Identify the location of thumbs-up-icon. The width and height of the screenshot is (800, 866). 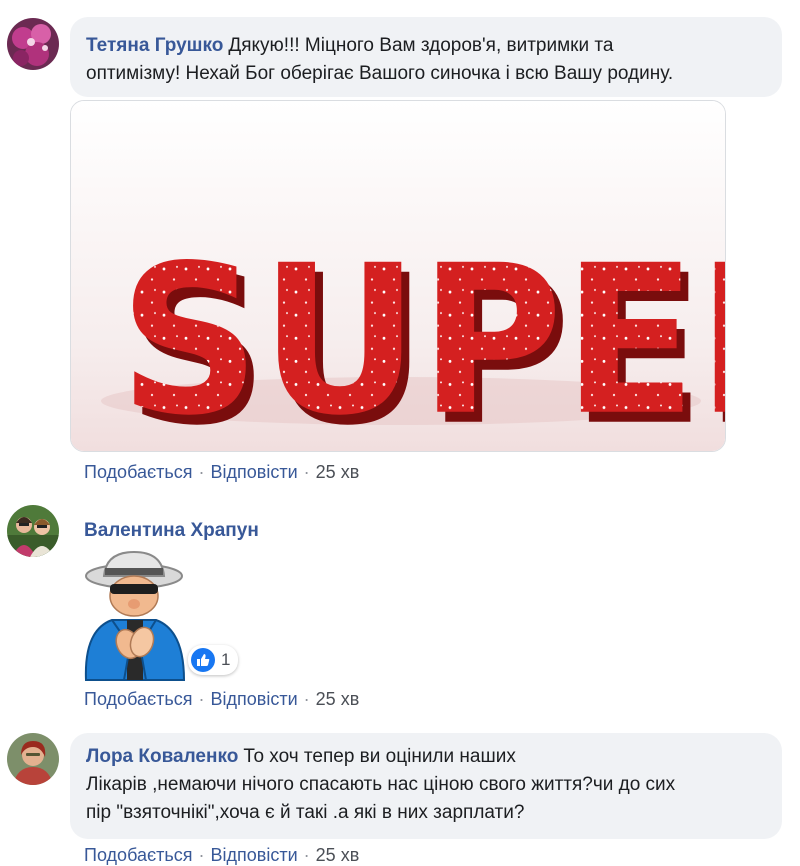
(203, 660).